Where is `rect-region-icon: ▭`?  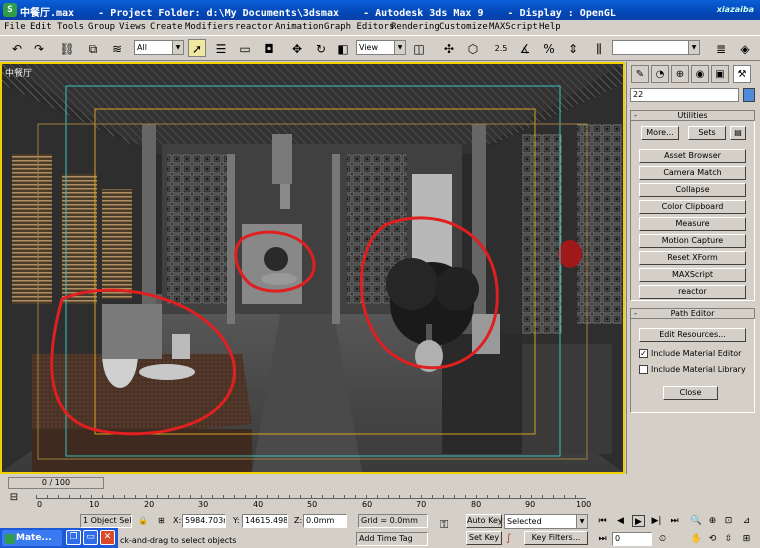
rect-region-icon: ▭ is located at coordinates (245, 48).